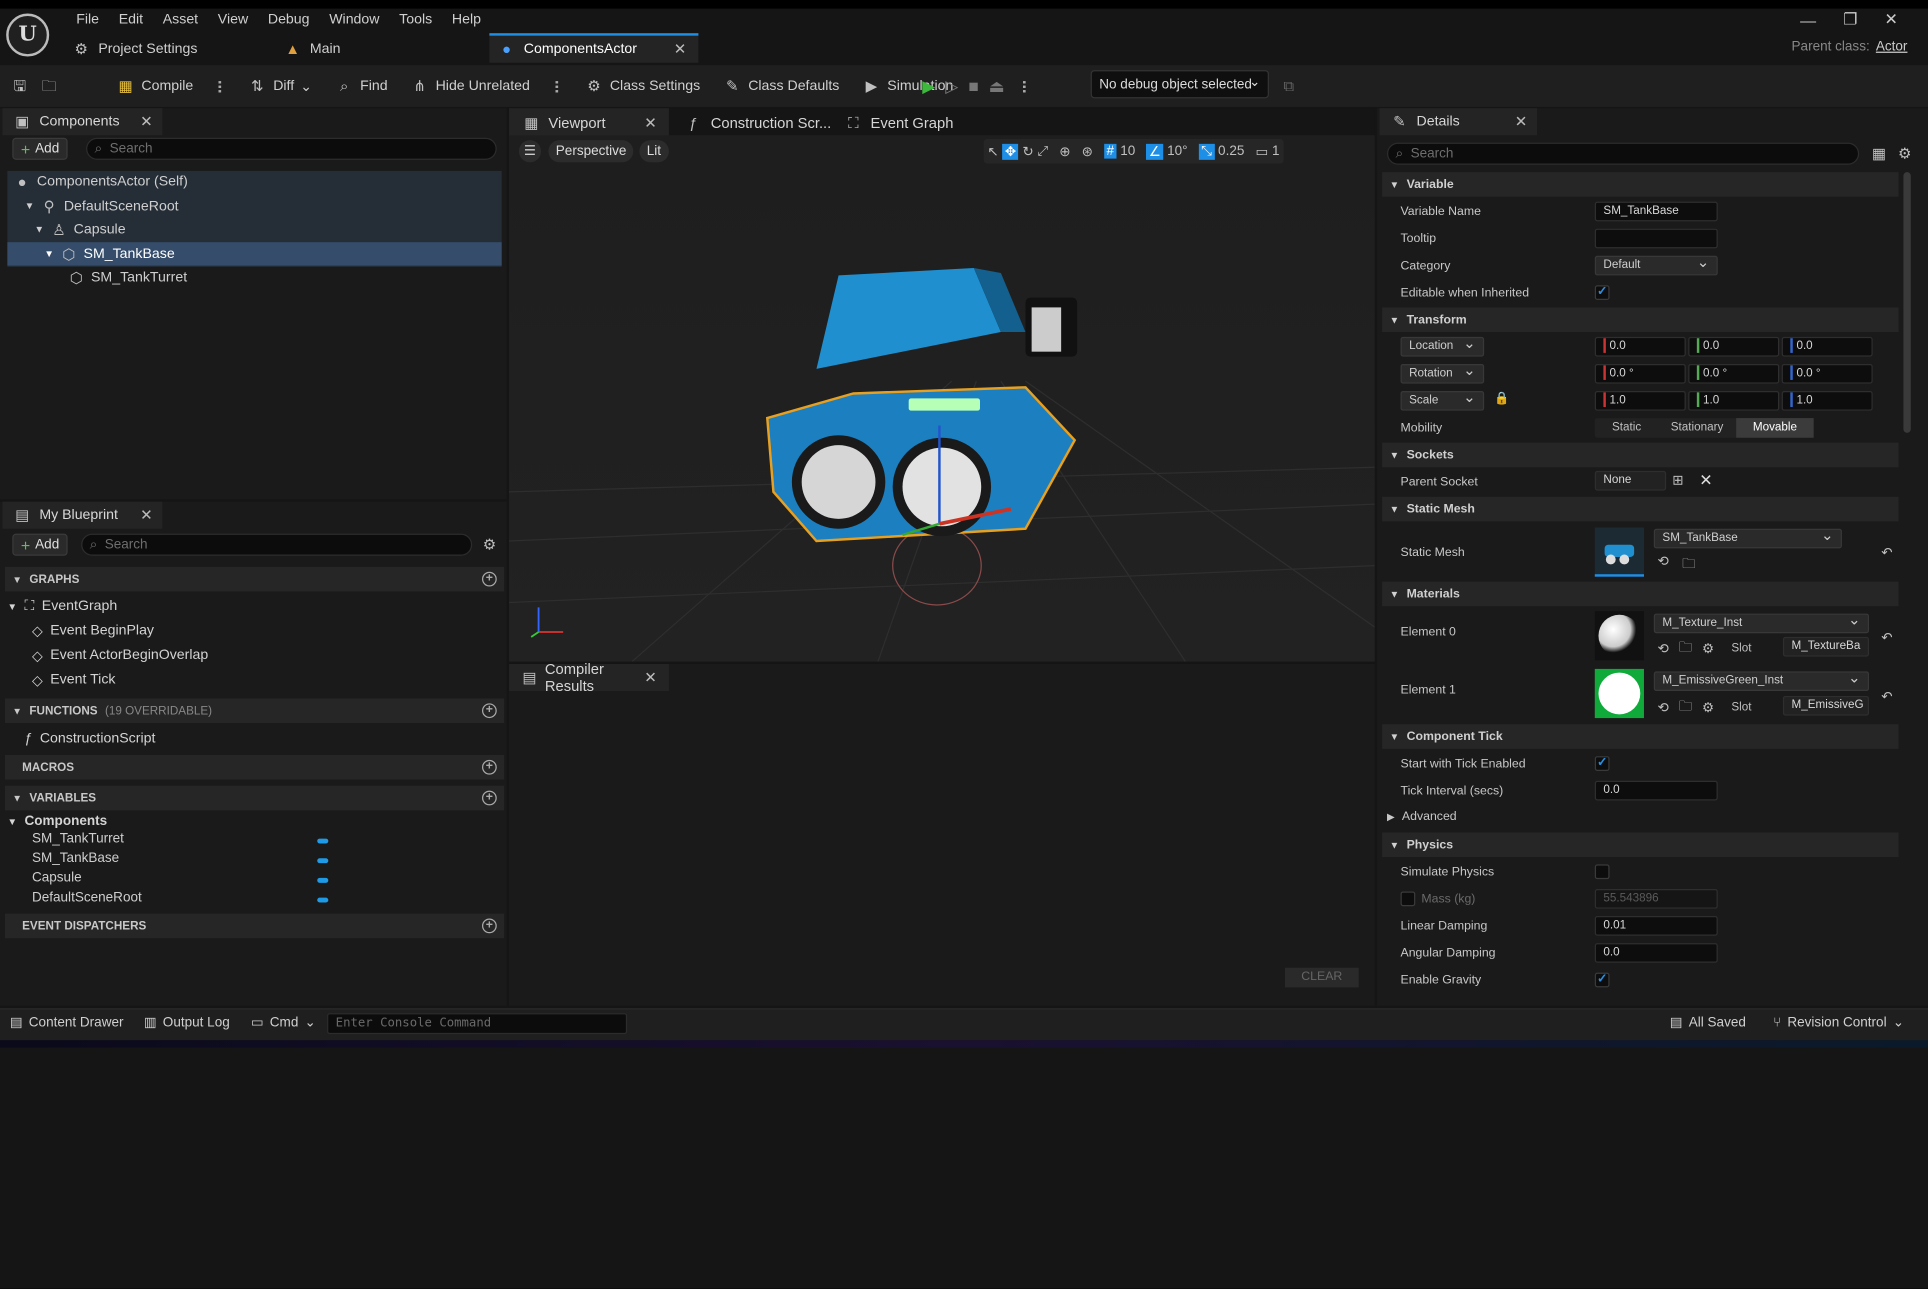 This screenshot has width=1928, height=1289. Describe the element at coordinates (997, 86) in the screenshot. I see `eject-icon: ⏏` at that location.